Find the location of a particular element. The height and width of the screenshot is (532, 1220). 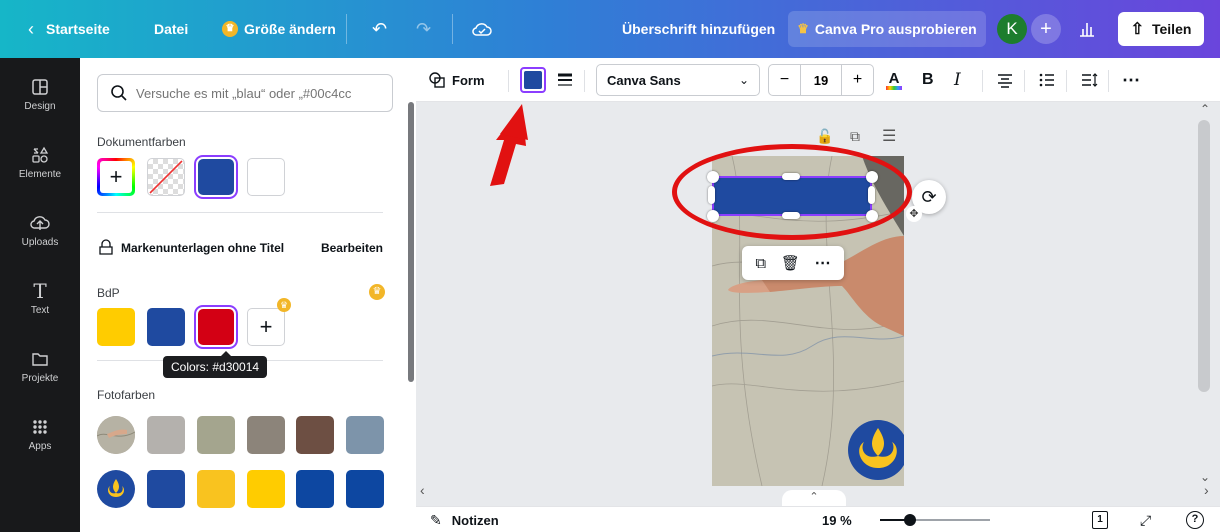

text-color-button: A is located at coordinates (894, 80).